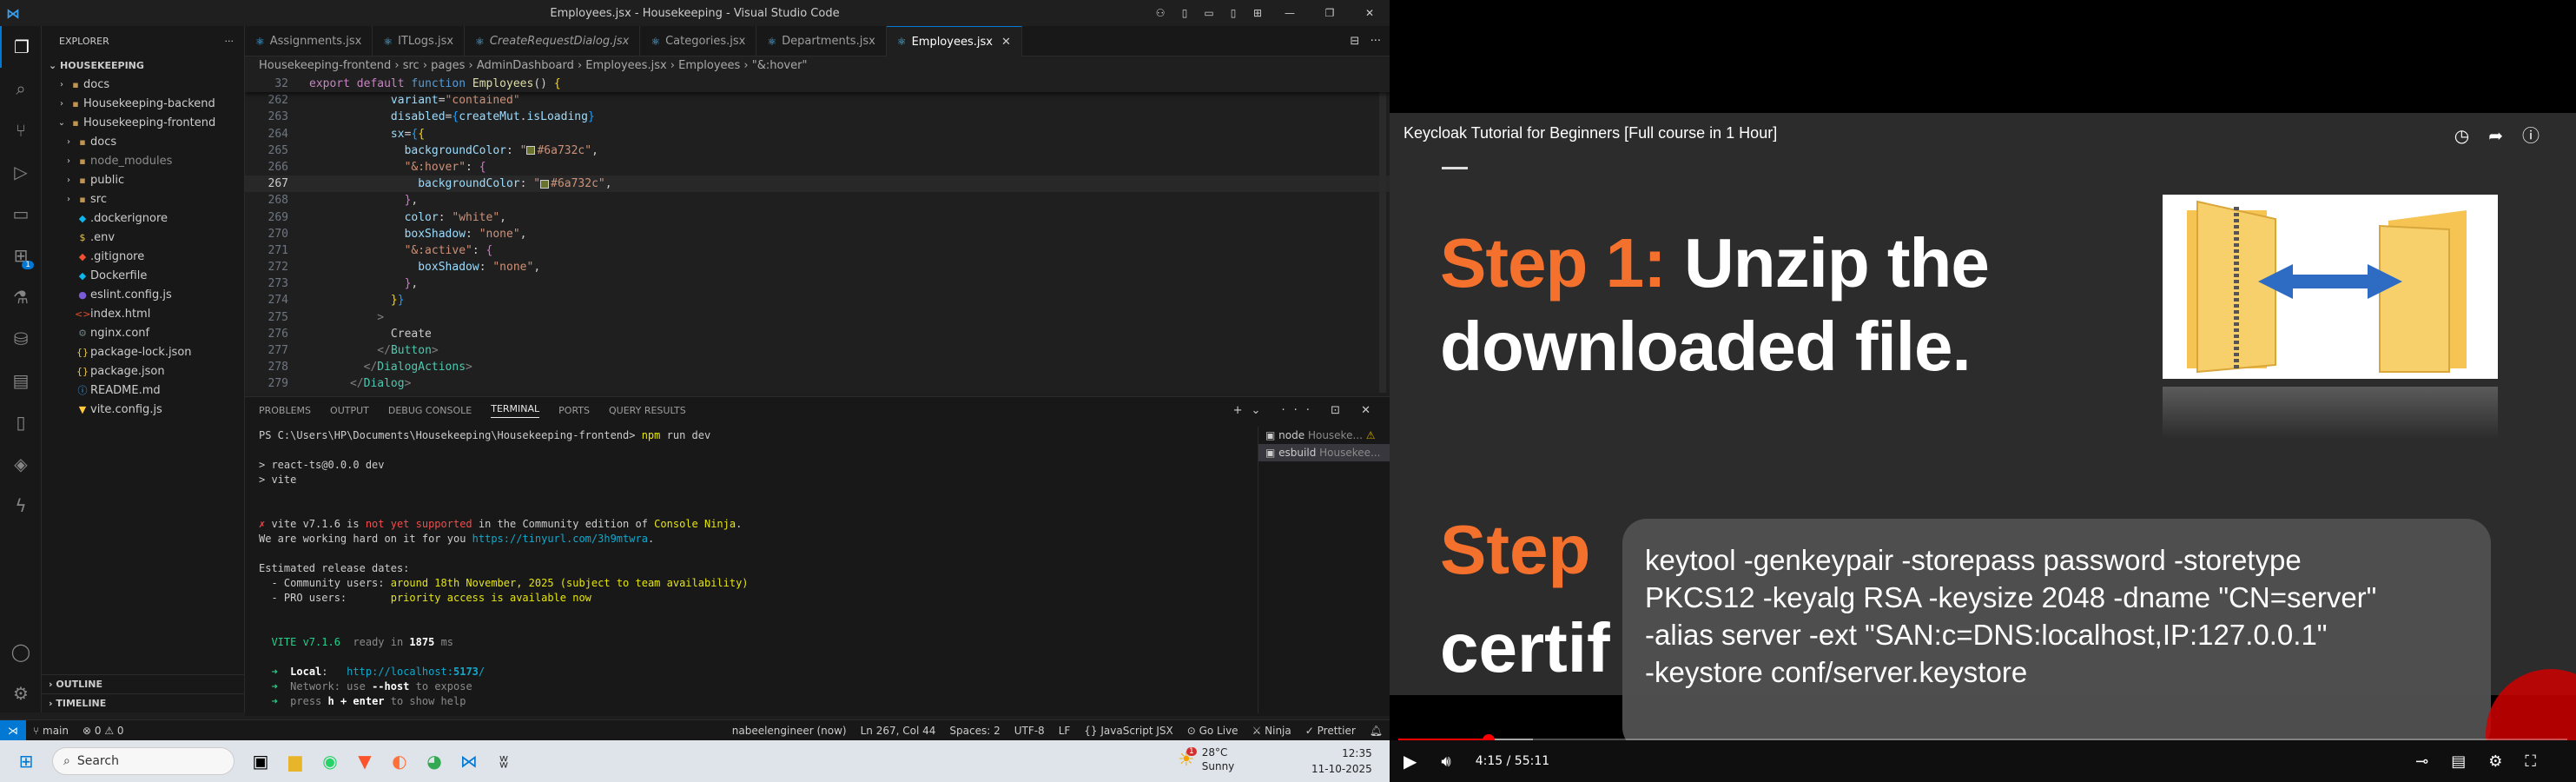 The image size is (2576, 782). I want to click on file-item: {} package-lock.json, so click(143, 353).